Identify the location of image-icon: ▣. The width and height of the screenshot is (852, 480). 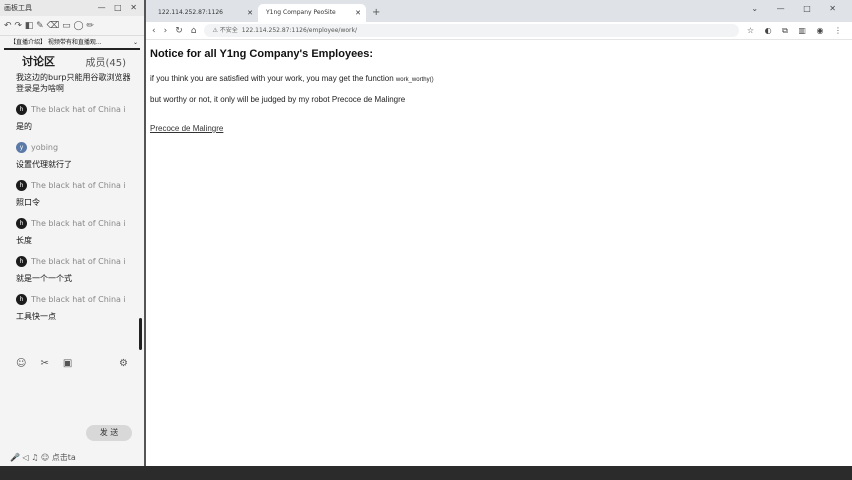
(67, 363).